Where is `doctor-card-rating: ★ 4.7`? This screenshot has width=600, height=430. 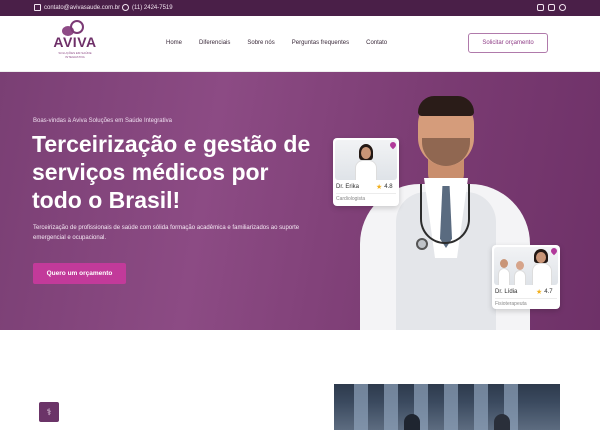 doctor-card-rating: ★ 4.7 is located at coordinates (544, 292).